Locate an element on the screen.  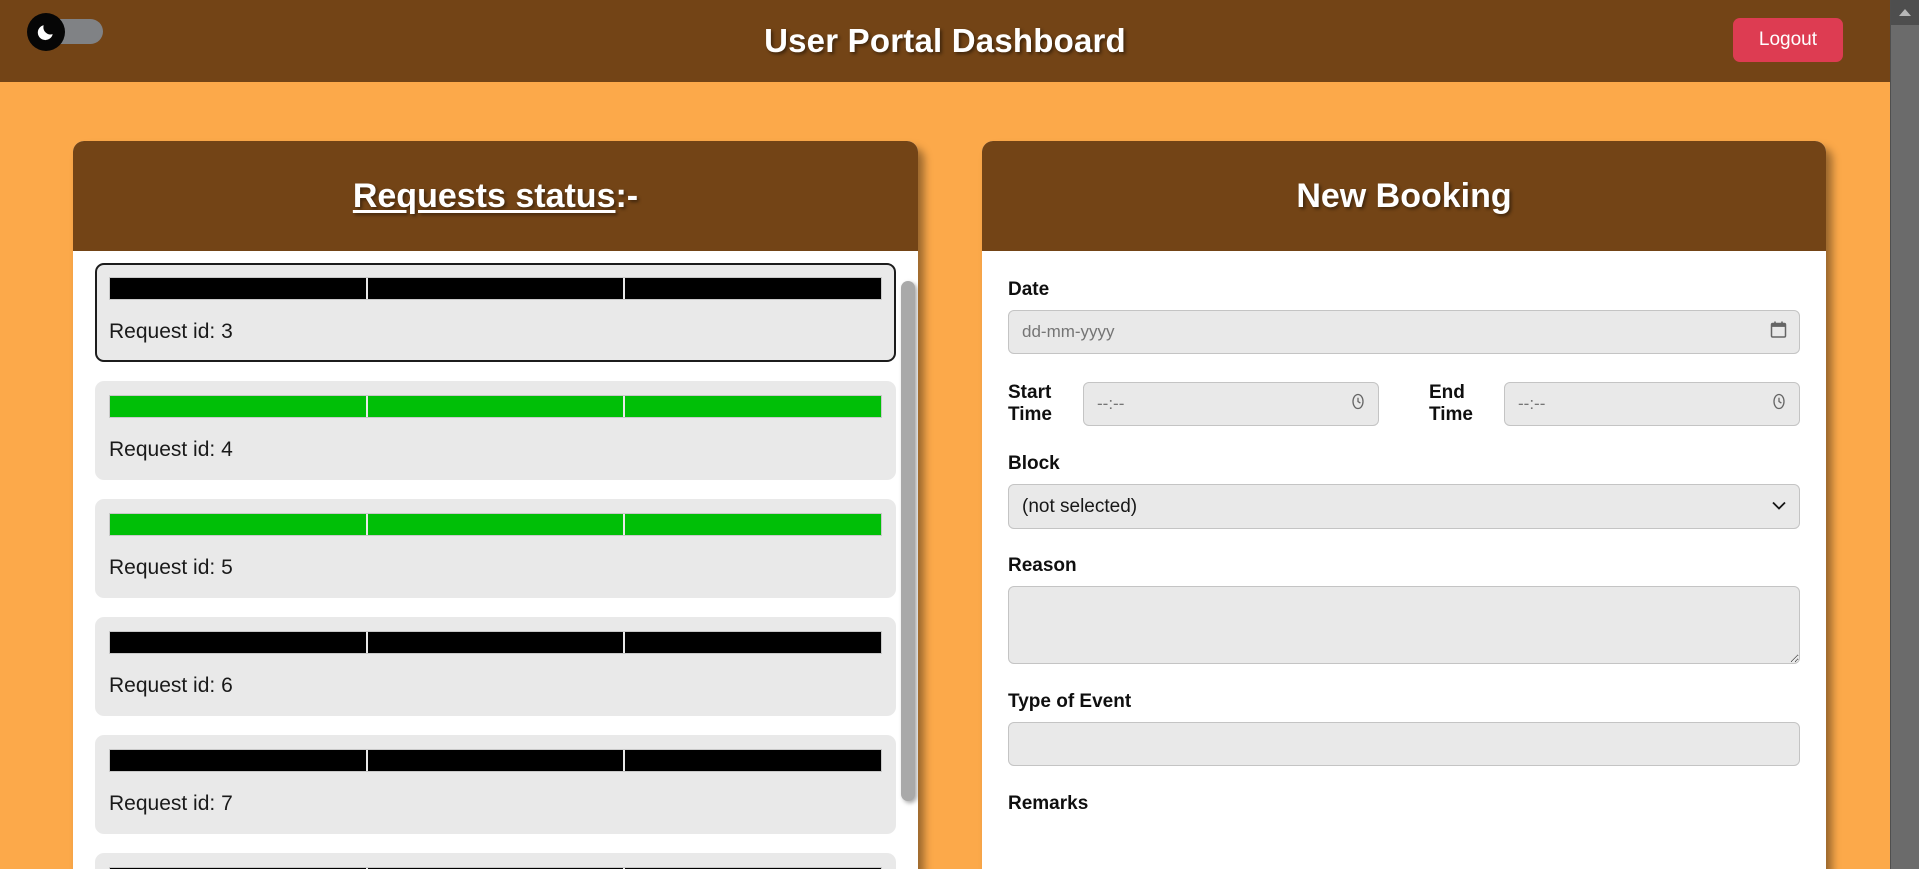
booking-panel-header: New Booking is located at coordinates (1404, 196).